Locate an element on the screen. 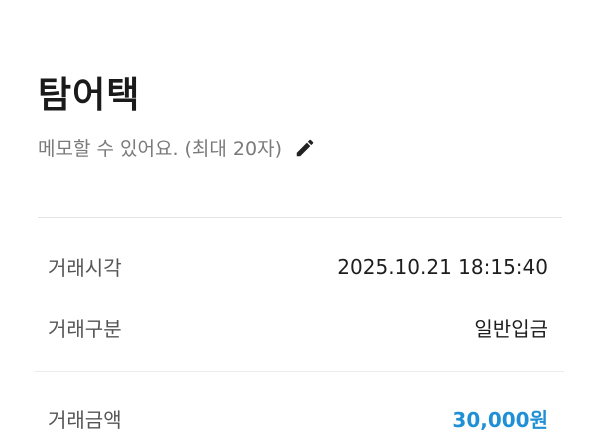 Image resolution: width=600 pixels, height=434 pixels. transaction-time-row: 거래시각 2025.10.21 18:15:40 is located at coordinates (298, 266).